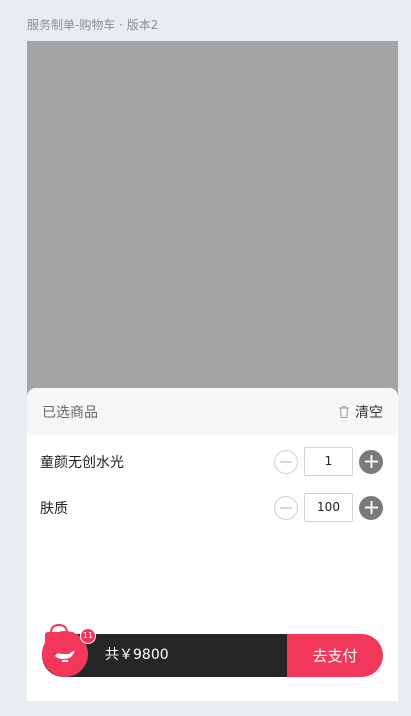 The width and height of the screenshot is (411, 716). Describe the element at coordinates (82, 462) in the screenshot. I see `item-name: 童颜无创水光` at that location.